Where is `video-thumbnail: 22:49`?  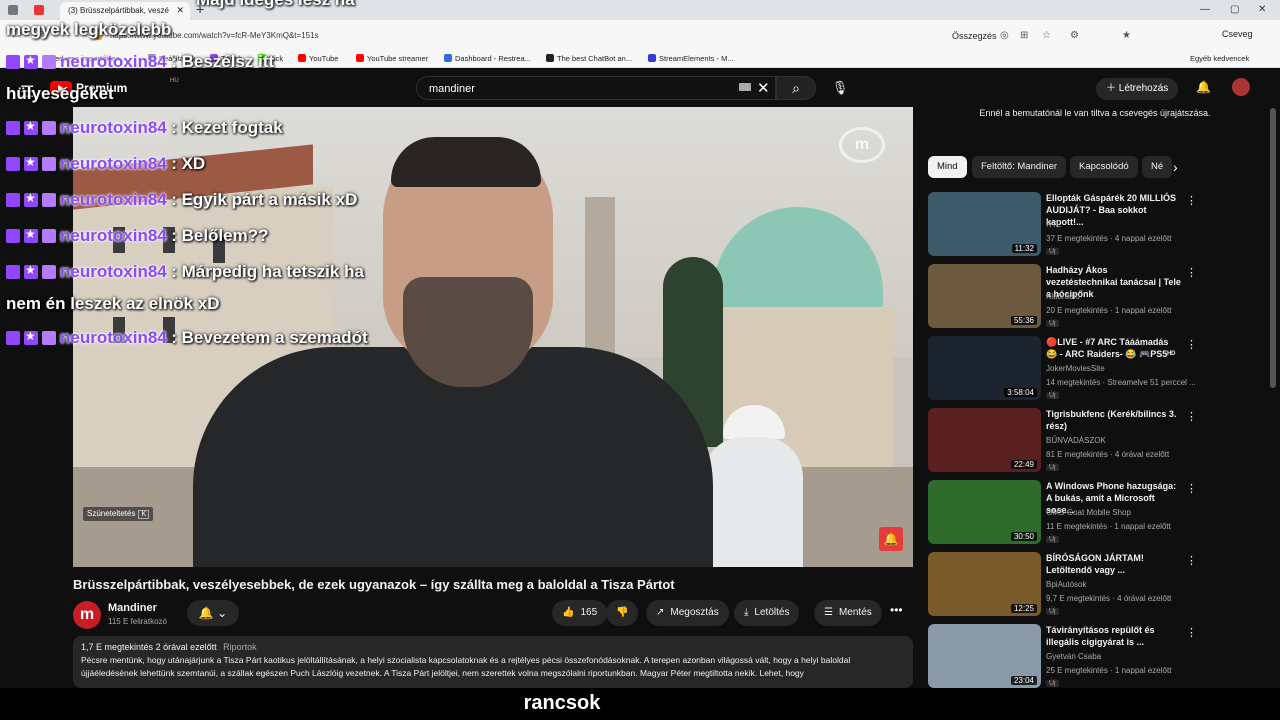
video-thumbnail: 22:49 is located at coordinates (984, 440).